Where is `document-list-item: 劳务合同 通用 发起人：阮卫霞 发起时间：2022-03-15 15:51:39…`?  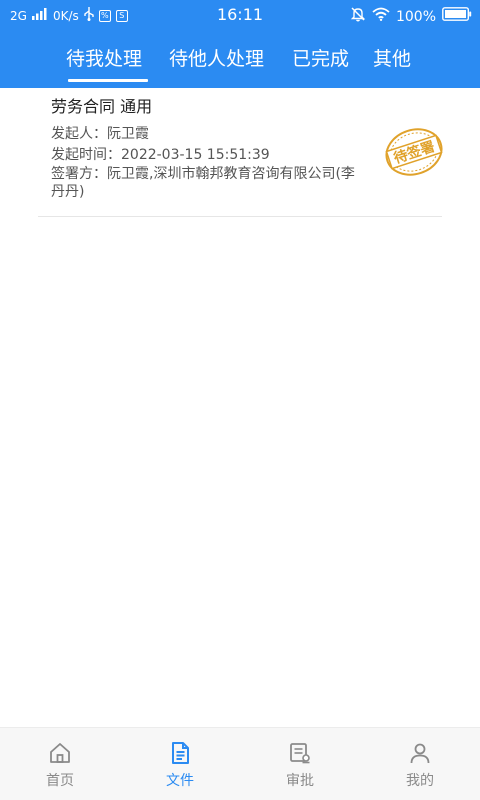 document-list-item: 劳务合同 通用 发起人：阮卫霞 发起时间：2022-03-15 15:51:39… is located at coordinates (240, 152).